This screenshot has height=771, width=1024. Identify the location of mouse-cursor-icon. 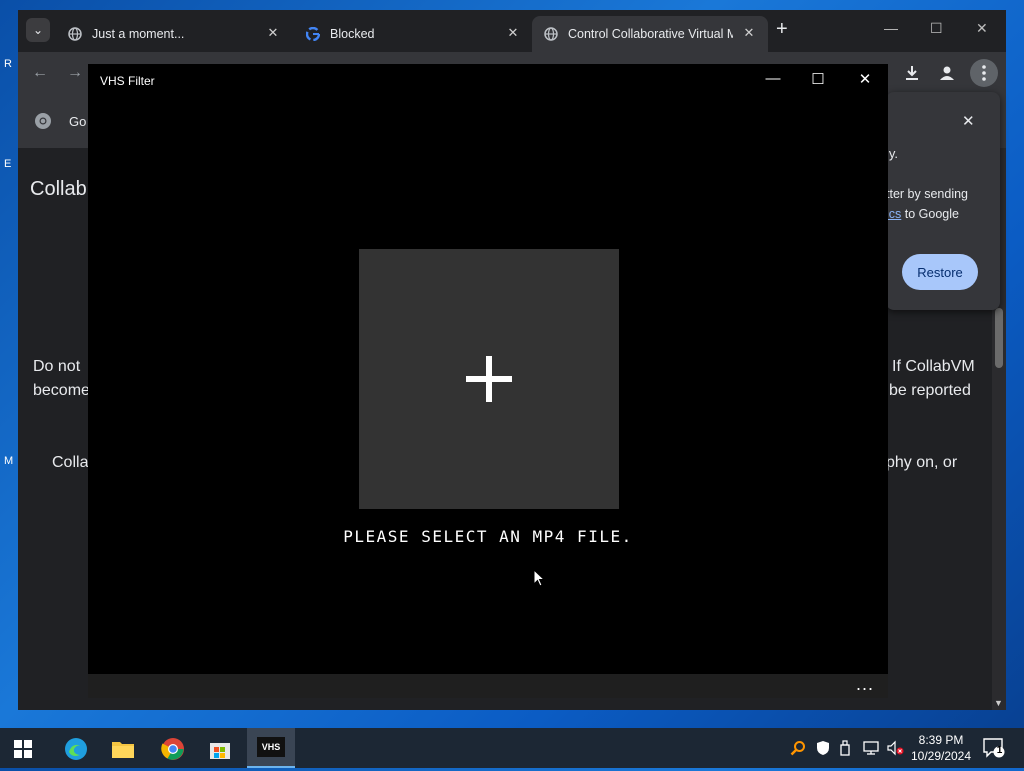
(539, 580).